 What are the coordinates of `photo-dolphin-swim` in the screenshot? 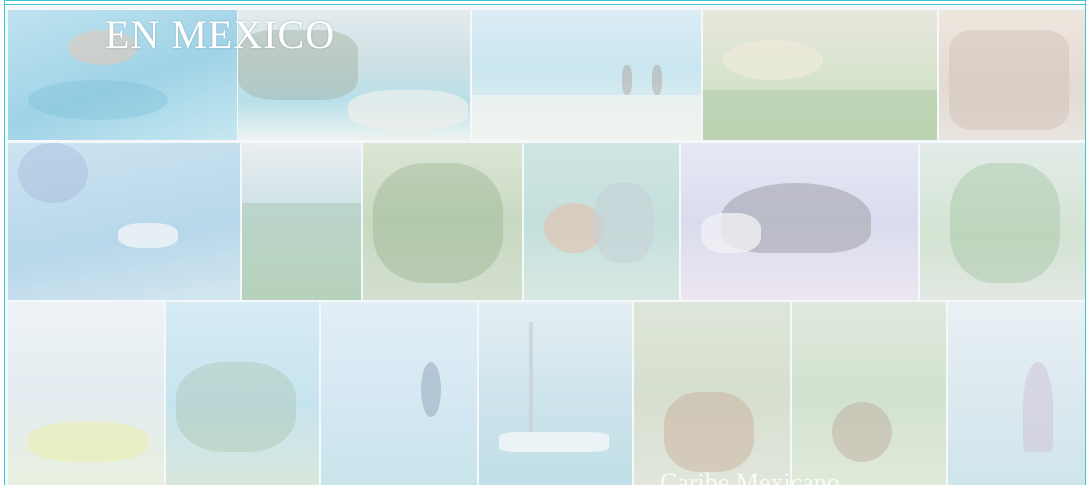 It's located at (601, 221).